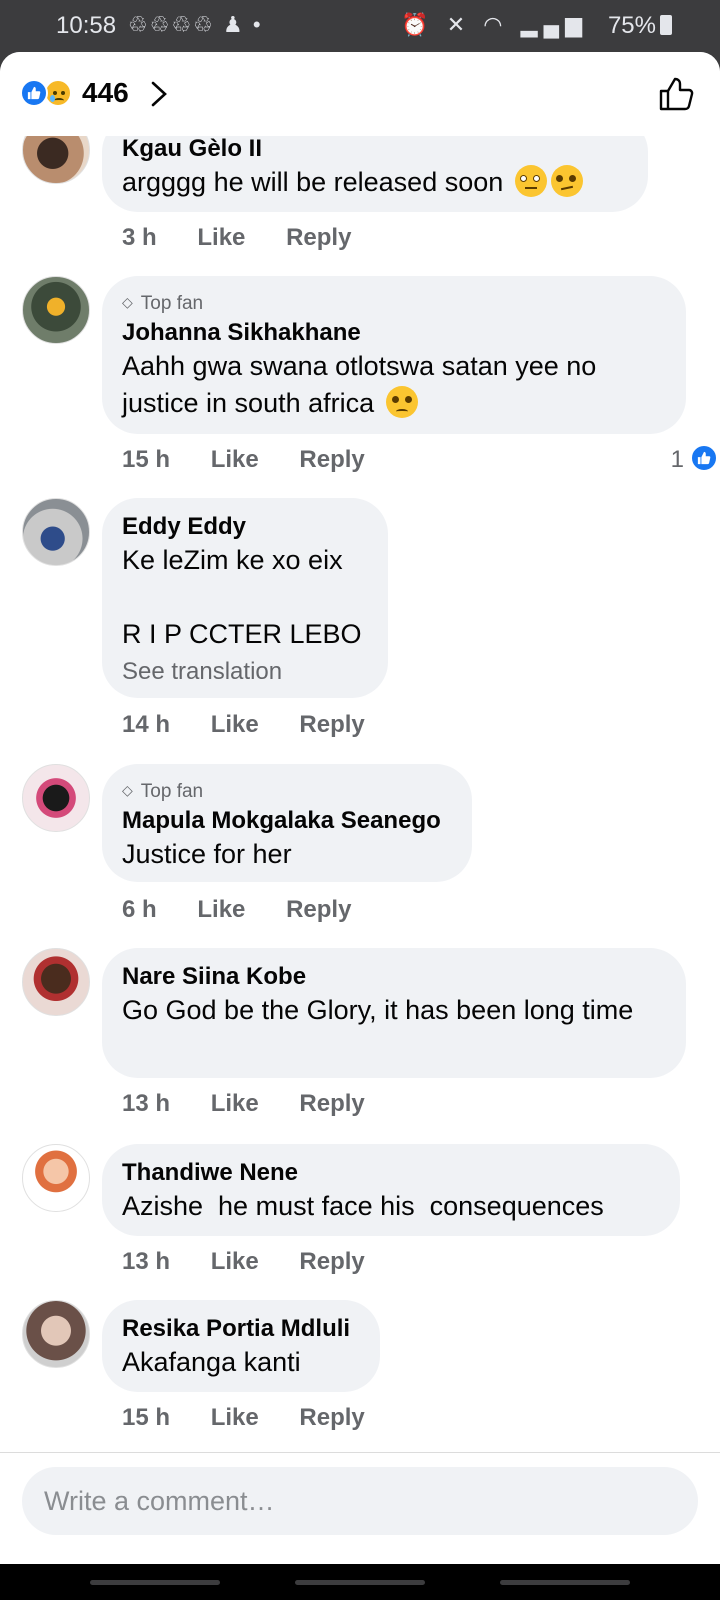  Describe the element at coordinates (676, 96) in the screenshot. I see `like-post-button` at that location.